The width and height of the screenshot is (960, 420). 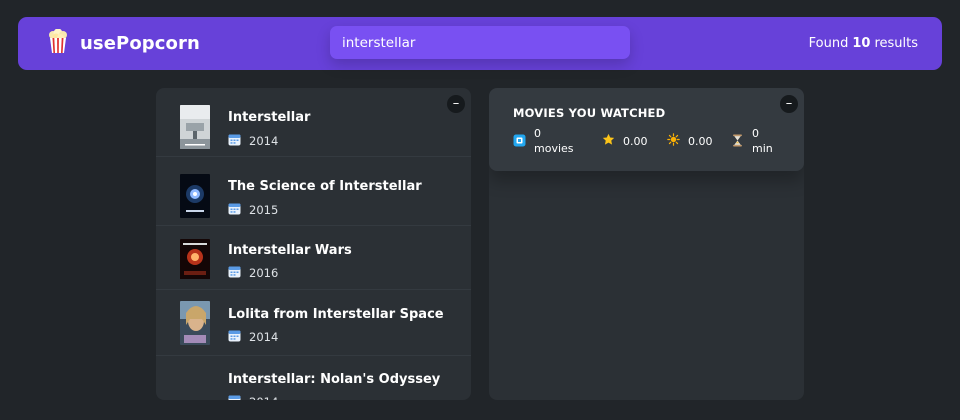 What do you see at coordinates (519, 142) in the screenshot?
I see `hashtag-icon` at bounding box center [519, 142].